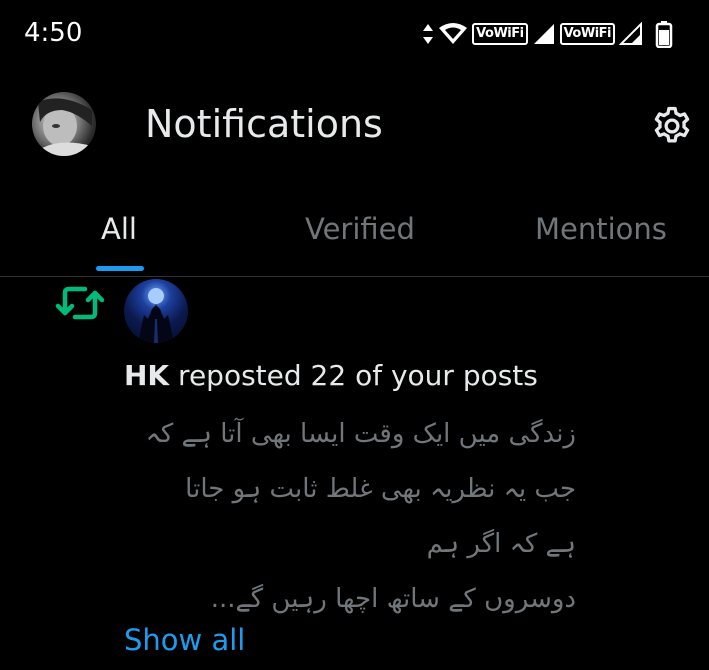 Image resolution: width=709 pixels, height=670 pixels. Describe the element at coordinates (264, 124) in the screenshot. I see `page-title: Notifications` at that location.